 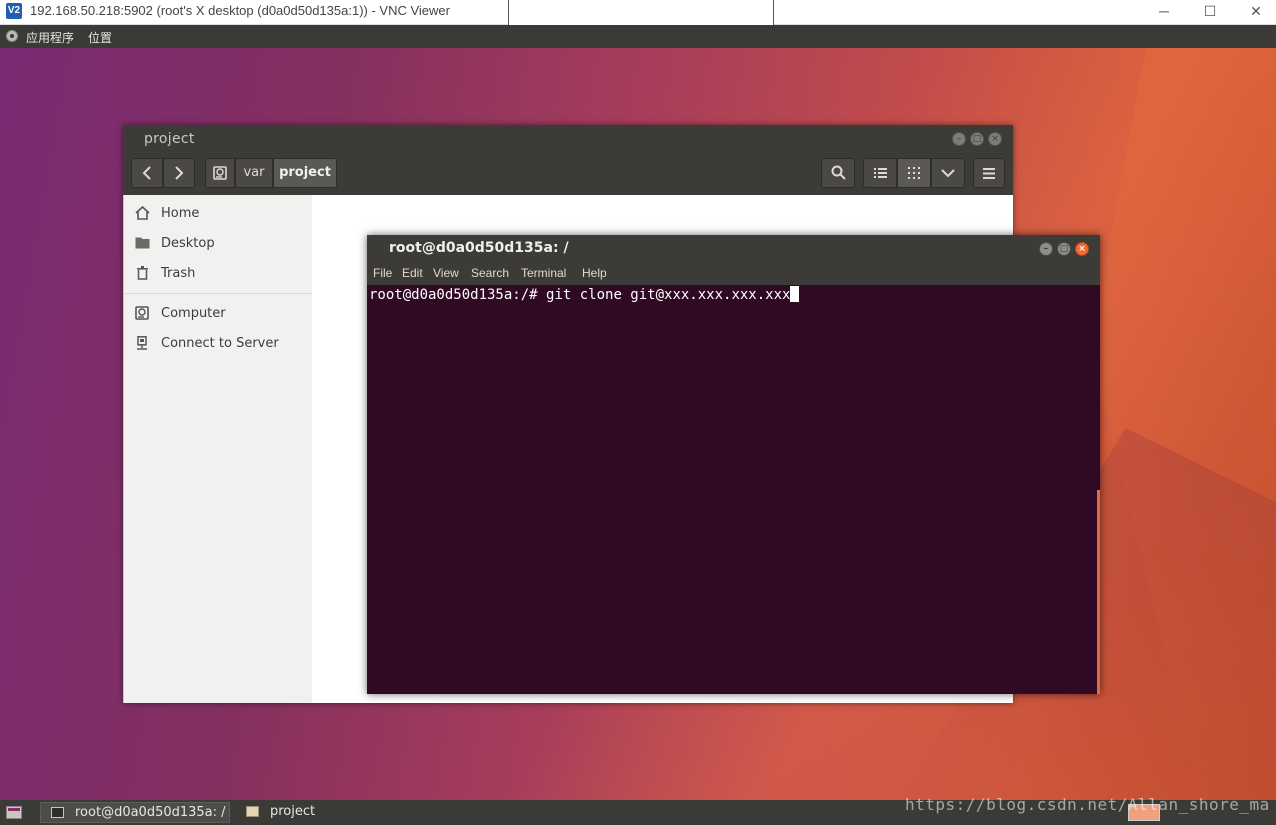 What do you see at coordinates (100, 37) in the screenshot?
I see `places-menu: 位置` at bounding box center [100, 37].